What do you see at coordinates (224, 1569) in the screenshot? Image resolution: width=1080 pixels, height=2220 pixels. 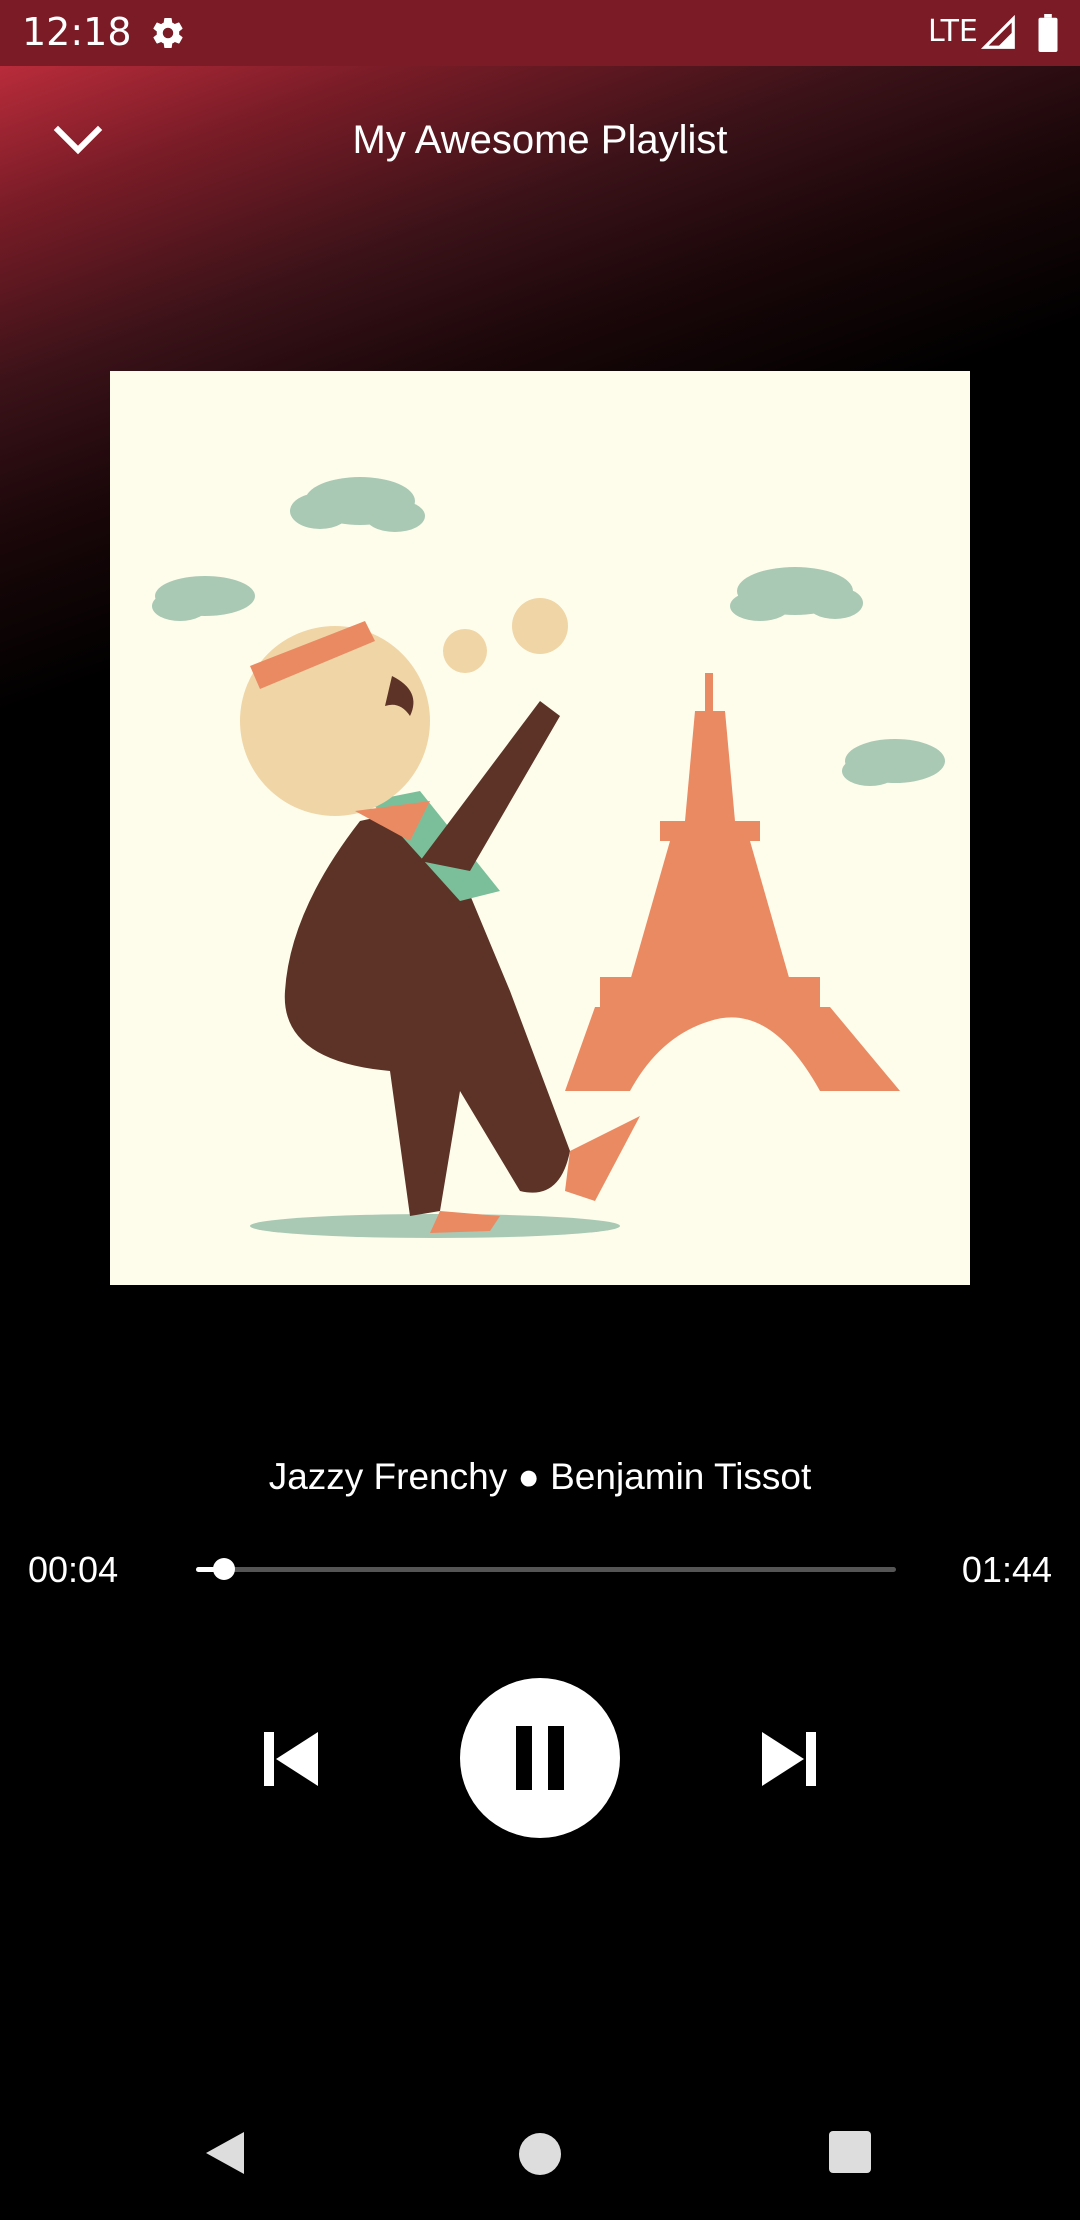 I see `seek-bar-thumb` at bounding box center [224, 1569].